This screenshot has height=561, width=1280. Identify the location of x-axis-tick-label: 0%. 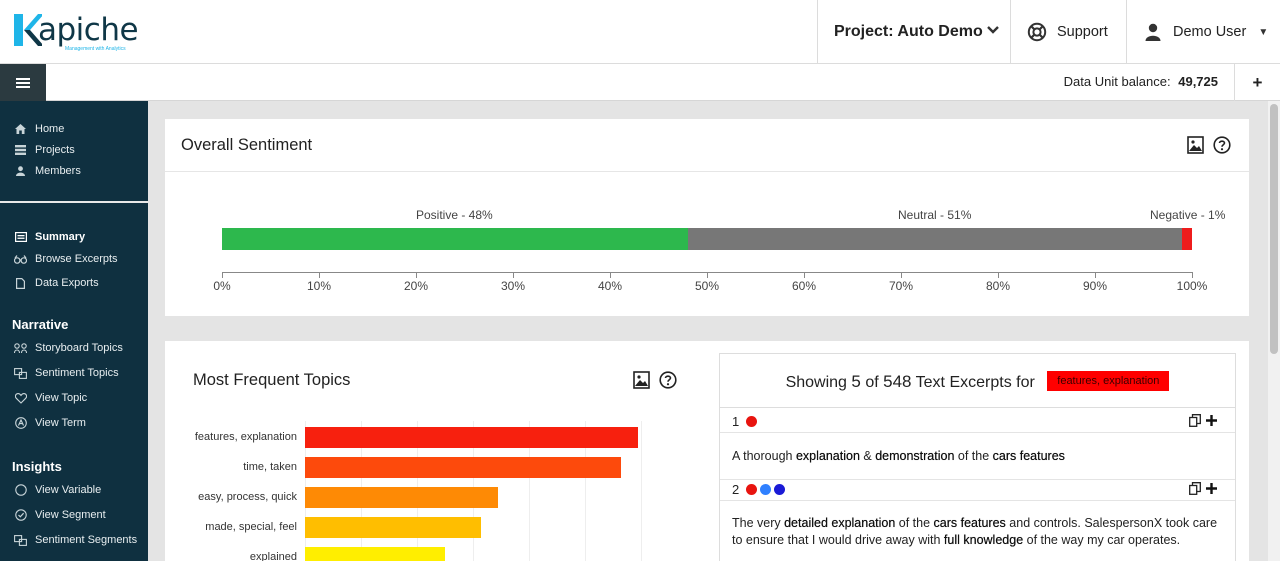
(222, 286).